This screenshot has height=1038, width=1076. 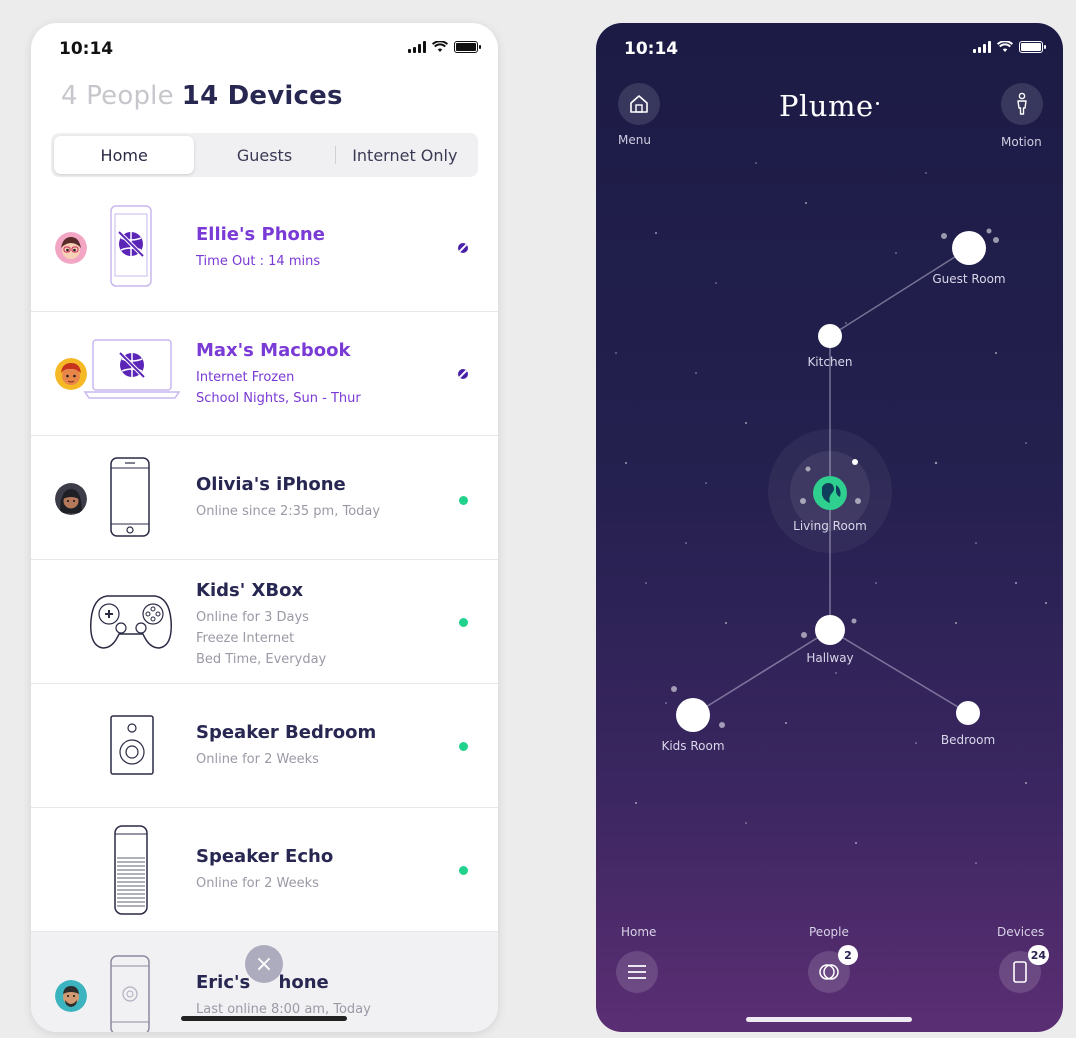 I want to click on device-row: Ellie's Phone Time Out : 14 mins, so click(x=264, y=250).